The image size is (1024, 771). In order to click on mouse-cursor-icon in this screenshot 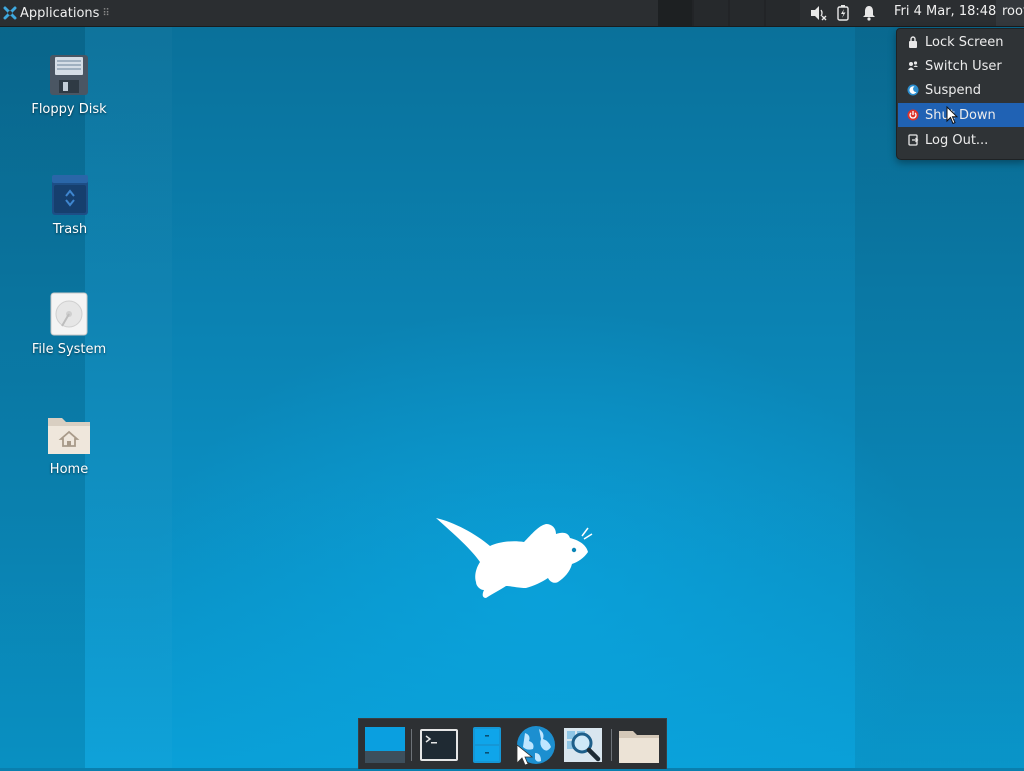, I will do `click(952, 115)`.